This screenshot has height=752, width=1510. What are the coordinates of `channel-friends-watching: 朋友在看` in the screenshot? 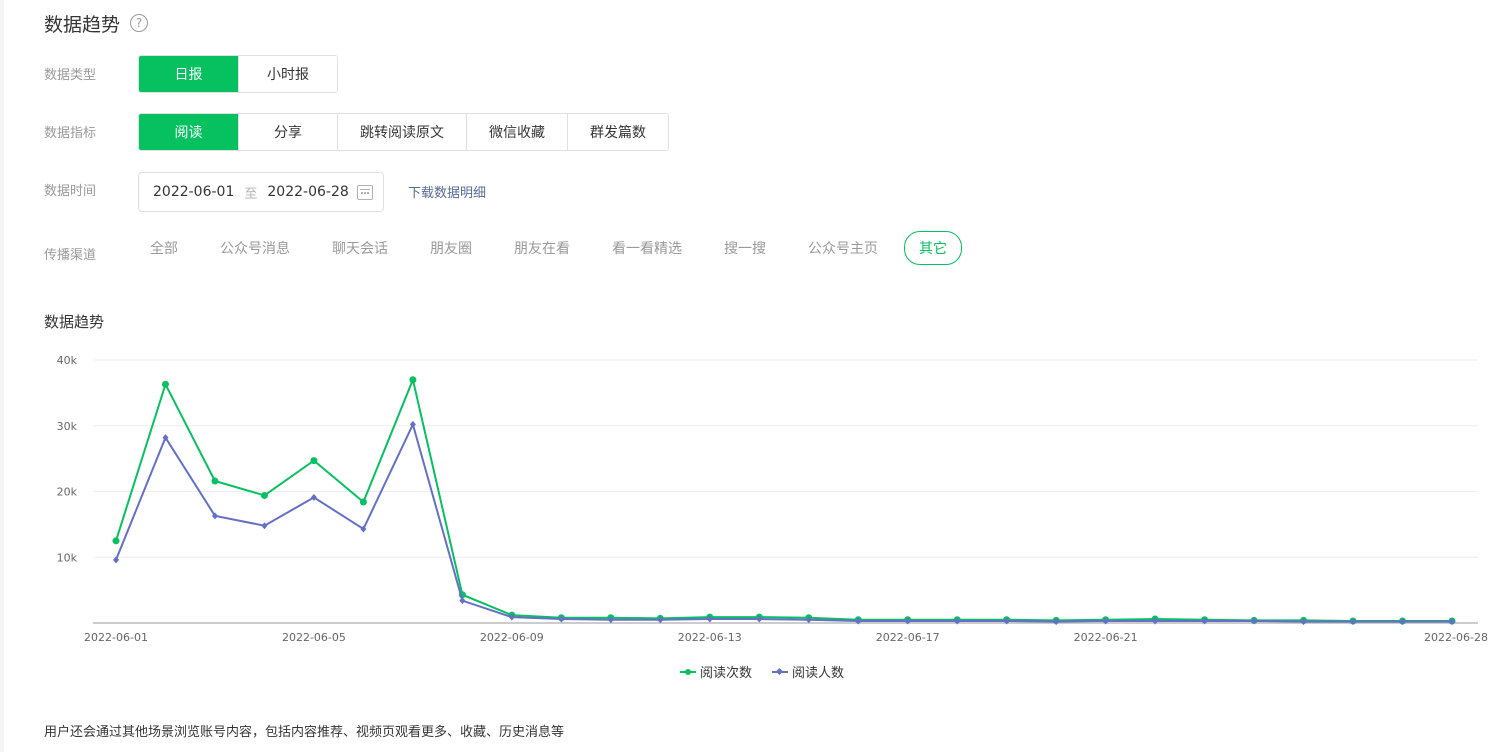 It's located at (542, 248).